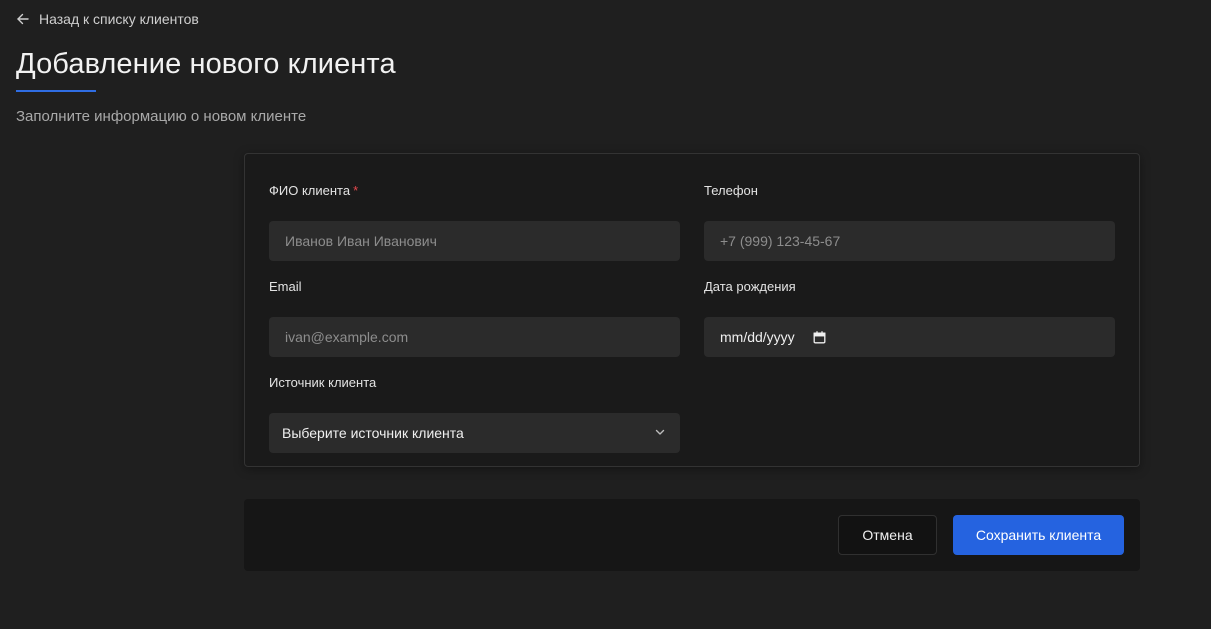 The width and height of the screenshot is (1211, 629). What do you see at coordinates (23, 19) in the screenshot?
I see `arrow-left-icon` at bounding box center [23, 19].